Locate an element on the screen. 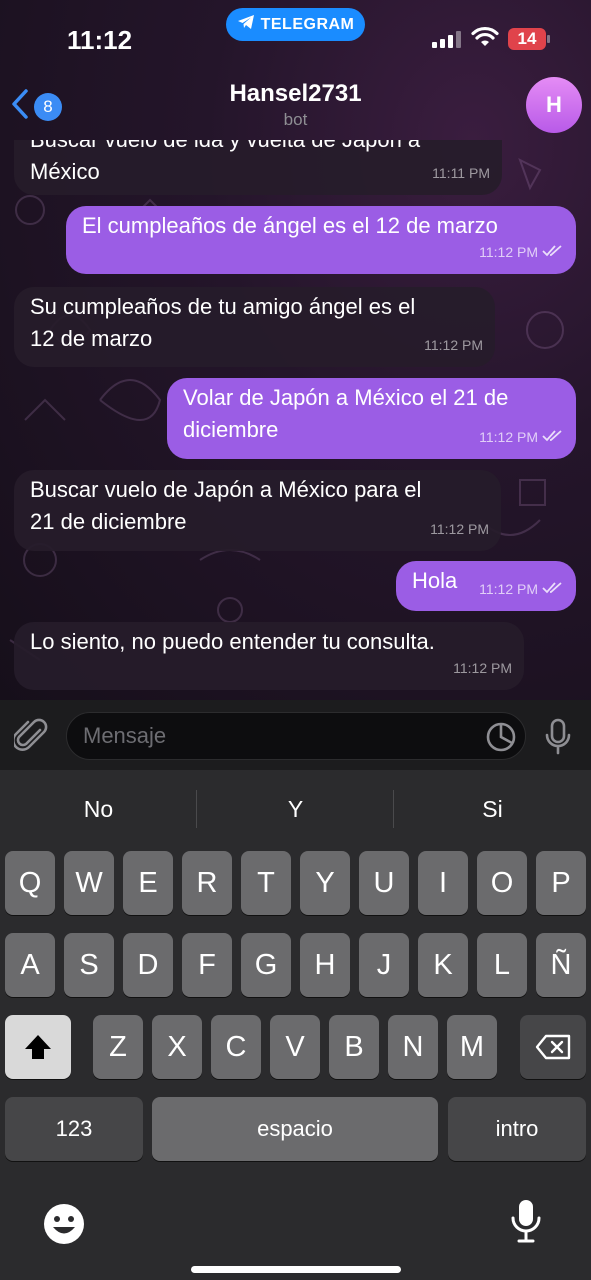  suggestion-1: No is located at coordinates (98, 809).